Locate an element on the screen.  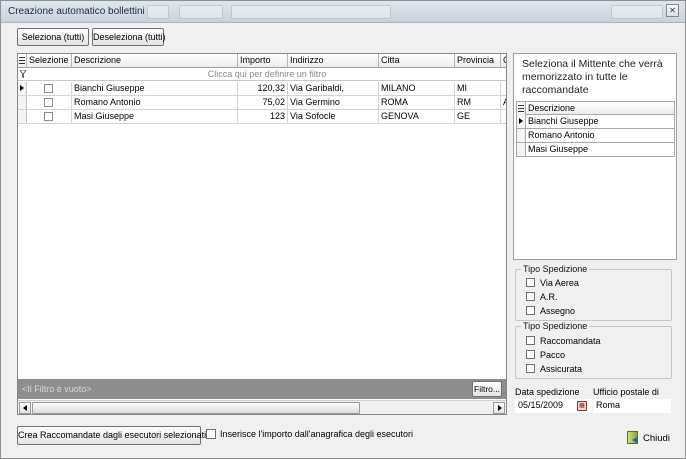
column-header-importo: Importo is located at coordinates (263, 61).